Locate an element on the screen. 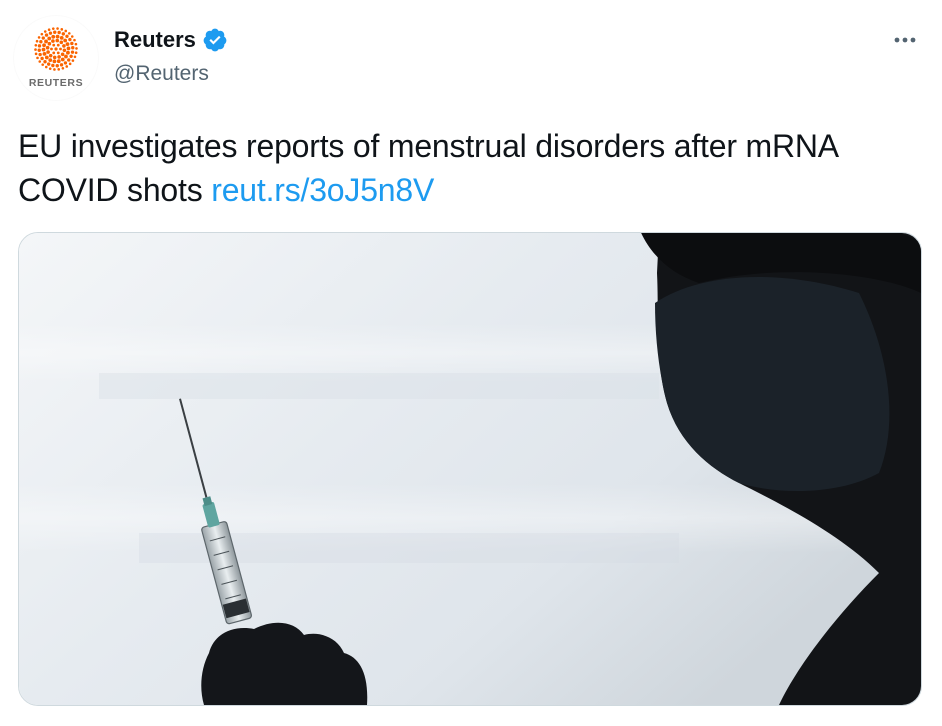 The height and width of the screenshot is (726, 942). author-display-name: Reuters is located at coordinates (155, 40).